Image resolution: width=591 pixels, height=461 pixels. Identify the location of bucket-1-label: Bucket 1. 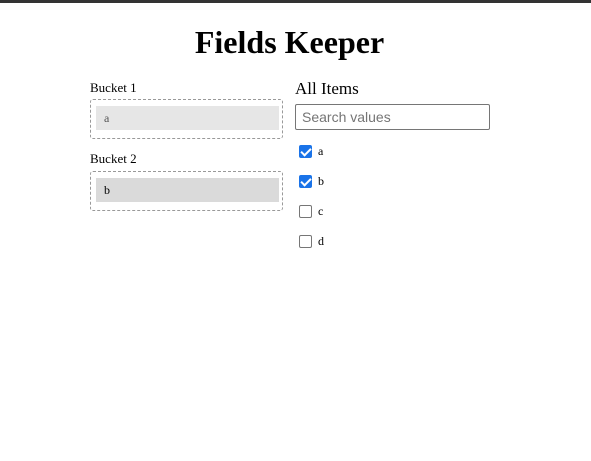
(113, 87).